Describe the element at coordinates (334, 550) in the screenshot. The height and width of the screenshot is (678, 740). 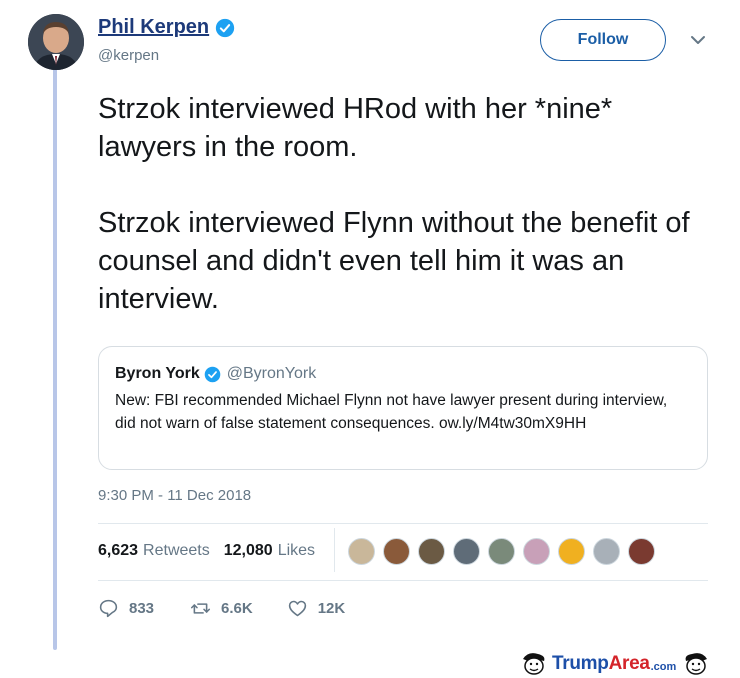
I see `stats-separator` at that location.